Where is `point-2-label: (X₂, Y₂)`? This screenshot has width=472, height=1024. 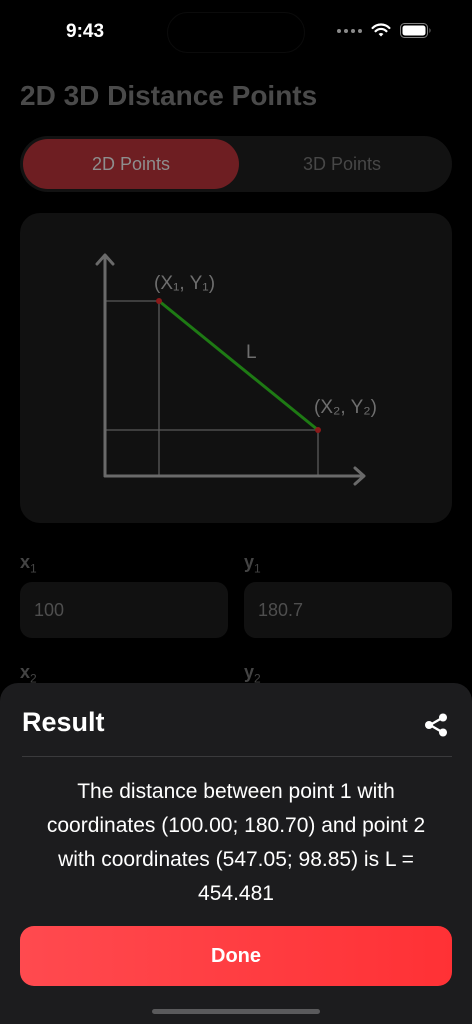
point-2-label: (X₂, Y₂) is located at coordinates (345, 407).